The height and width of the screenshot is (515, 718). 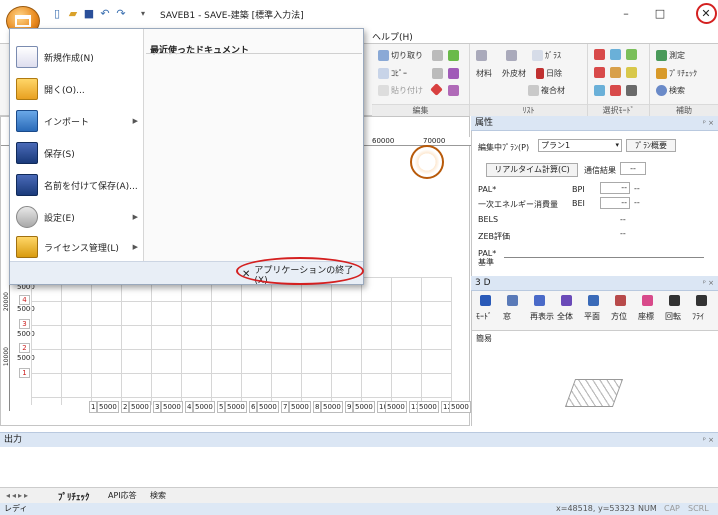 What do you see at coordinates (647, 508) in the screenshot?
I see `num-indicator: NUM` at bounding box center [647, 508].